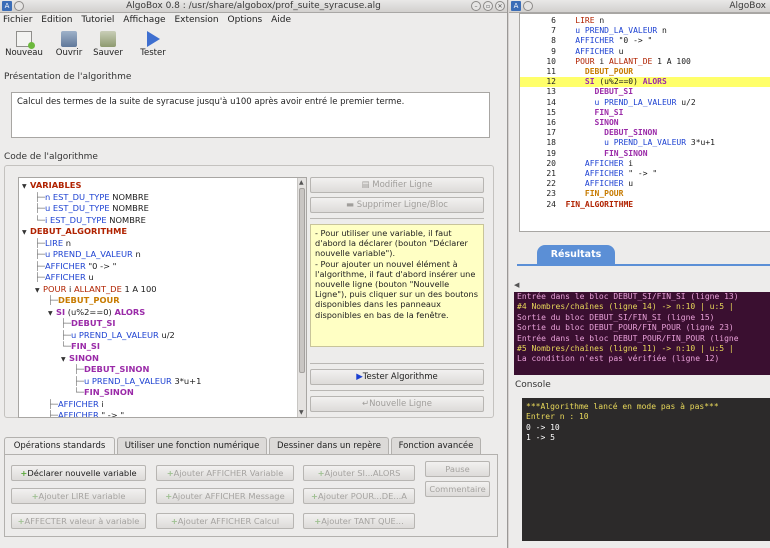  Describe the element at coordinates (654, 82) in the screenshot. I see `code-token: ALORS` at that location.